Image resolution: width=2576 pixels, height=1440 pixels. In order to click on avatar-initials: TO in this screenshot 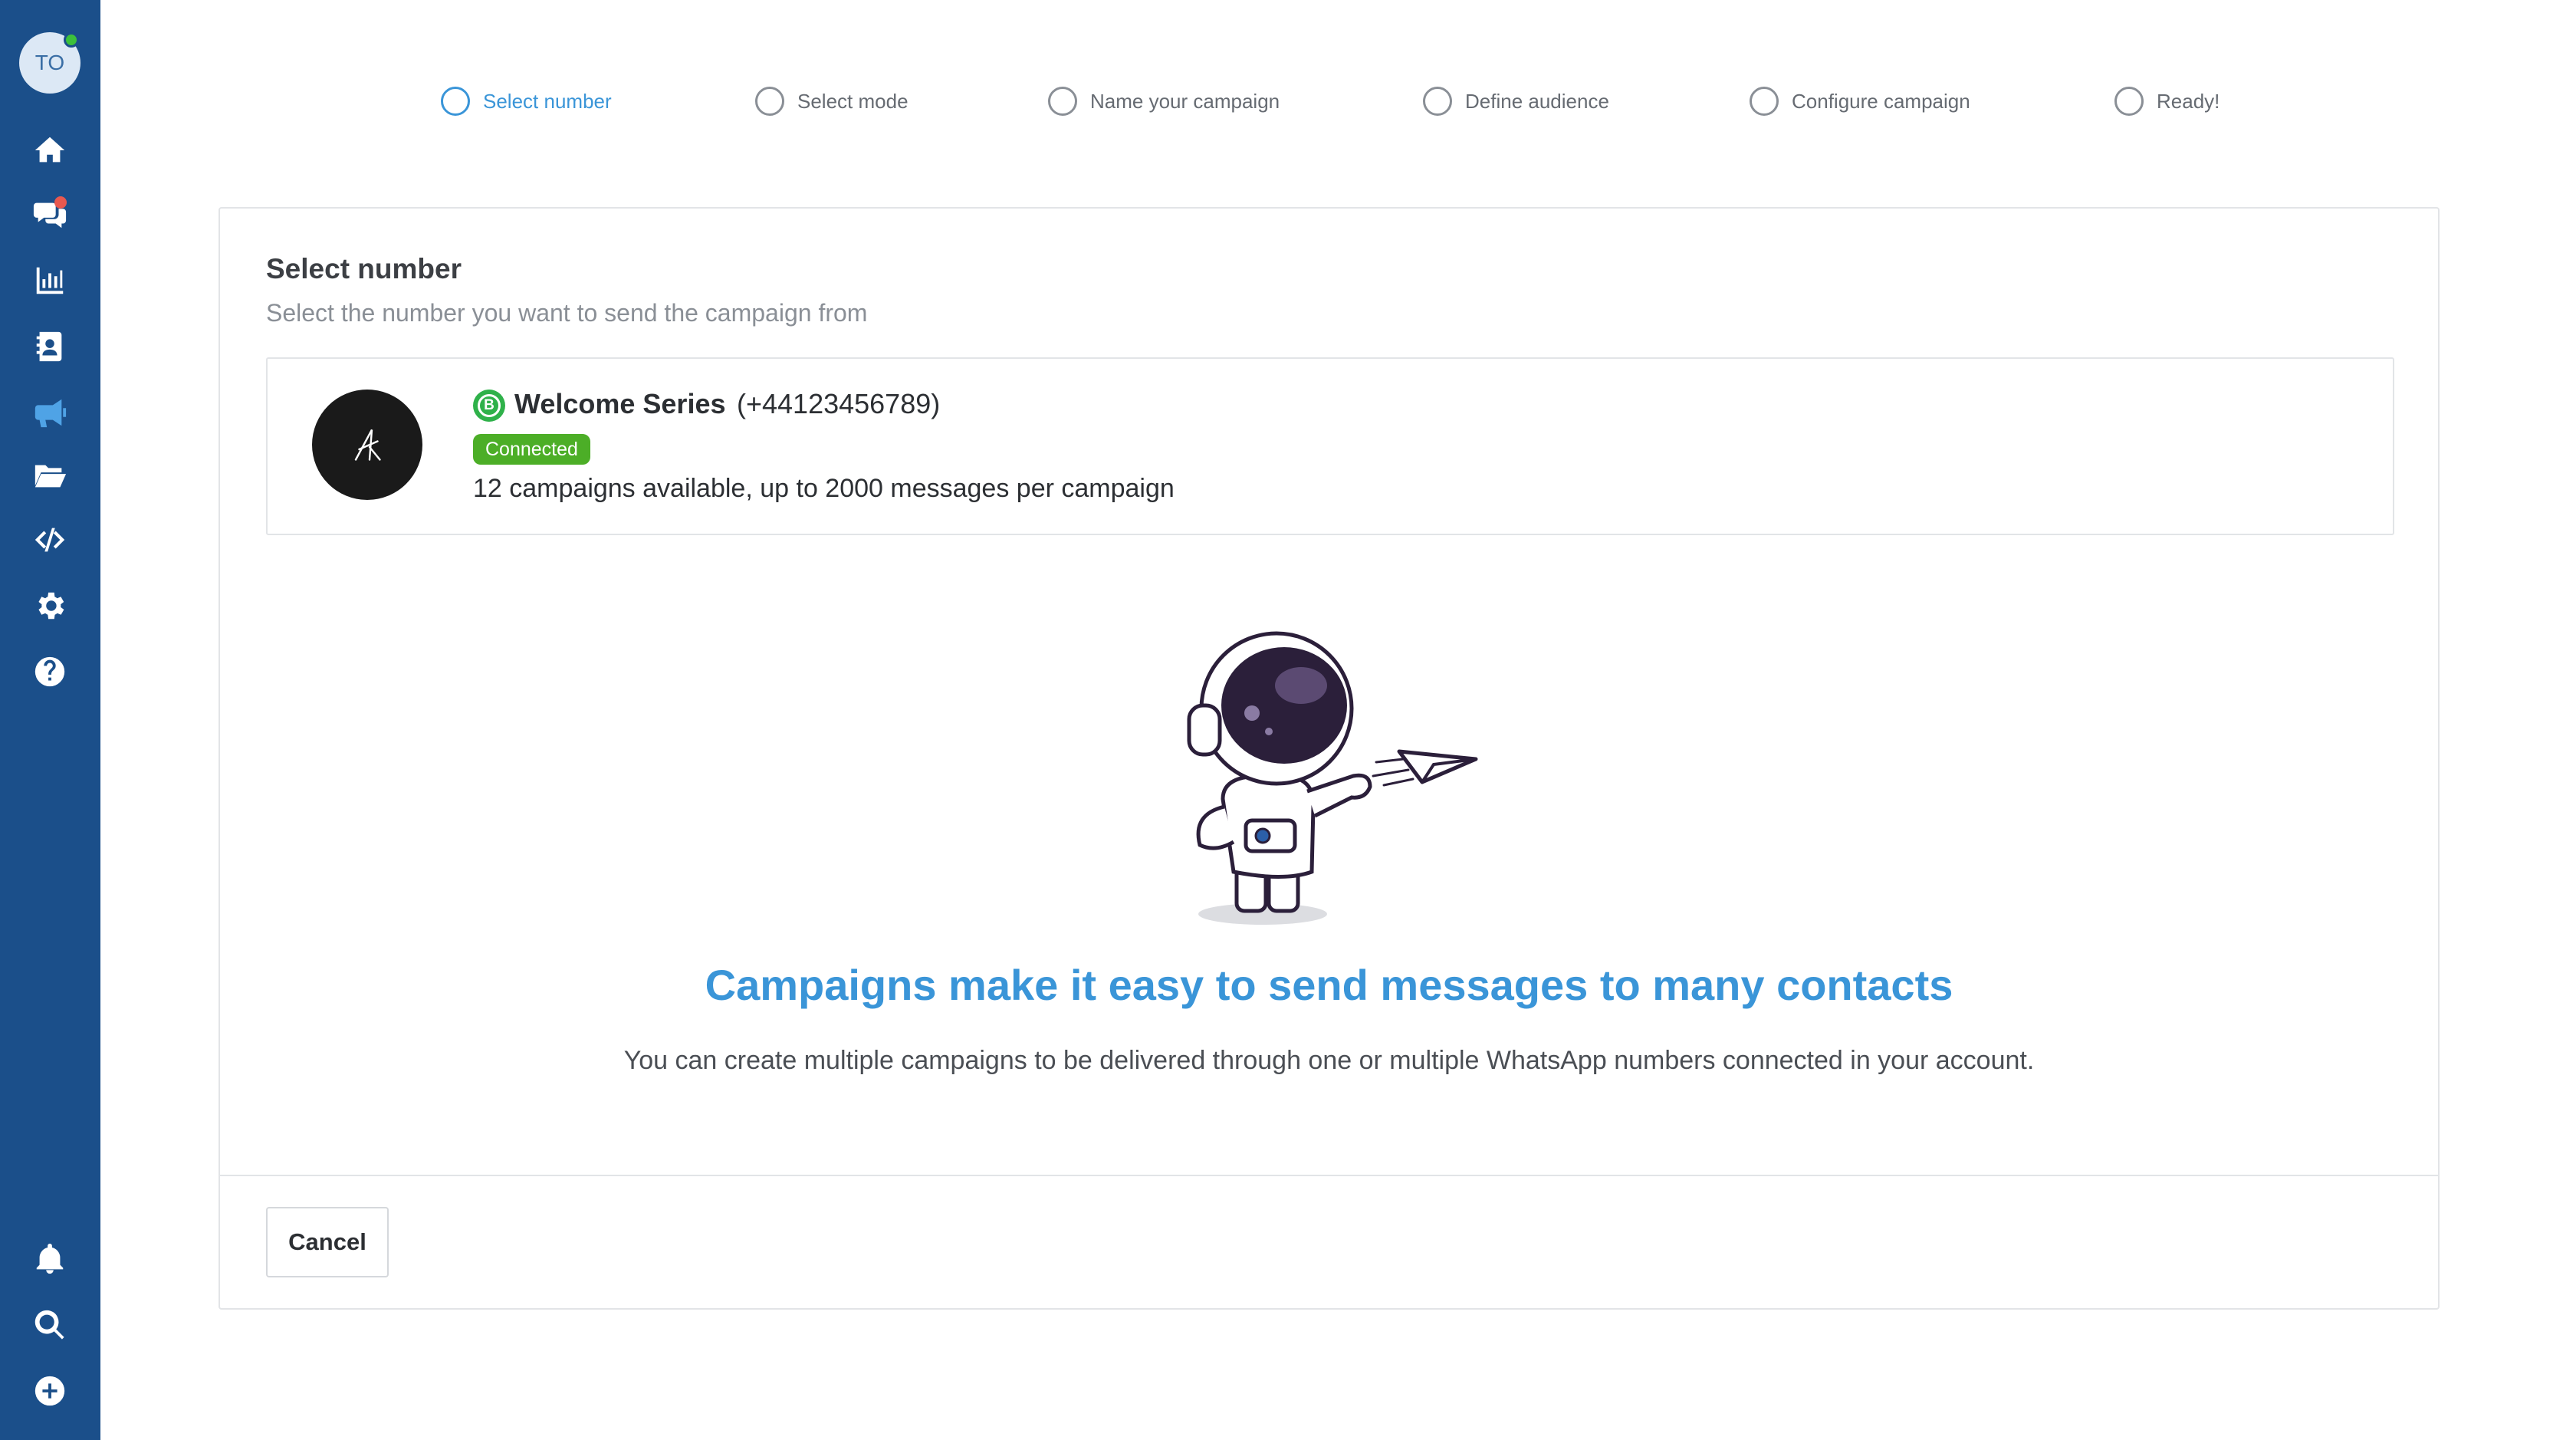, I will do `click(49, 62)`.